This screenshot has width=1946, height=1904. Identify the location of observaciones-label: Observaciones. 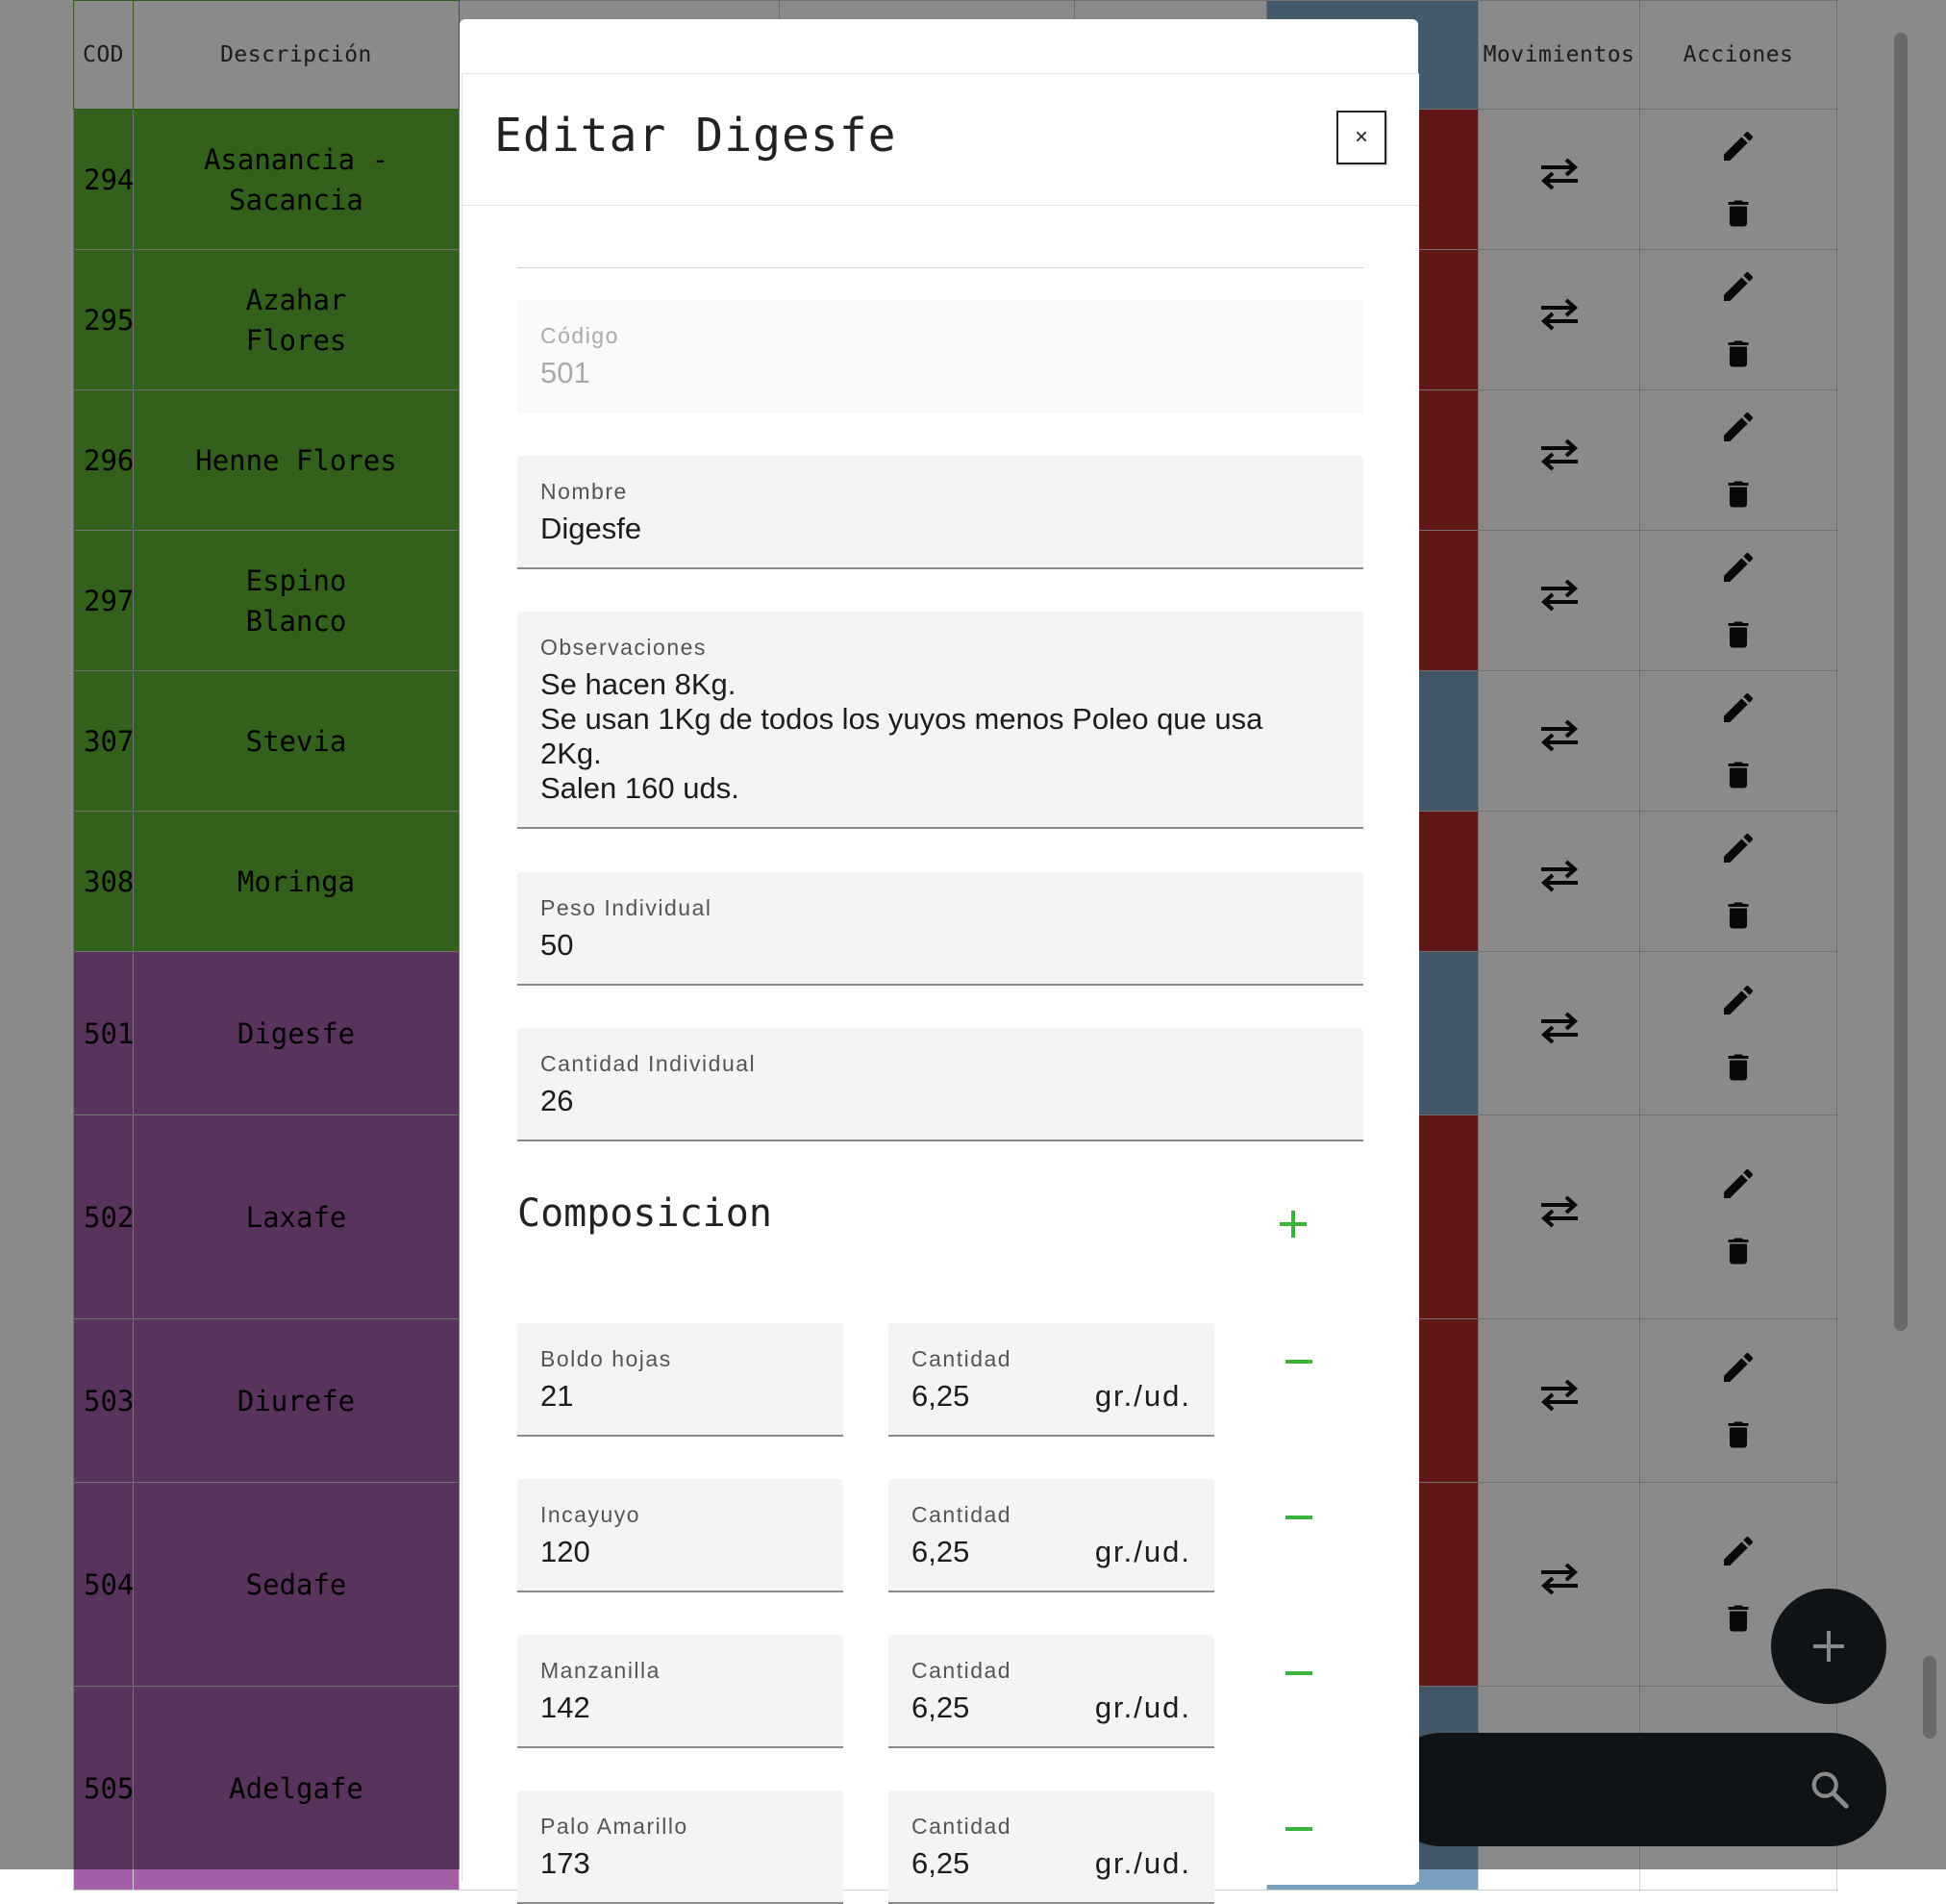
(623, 647).